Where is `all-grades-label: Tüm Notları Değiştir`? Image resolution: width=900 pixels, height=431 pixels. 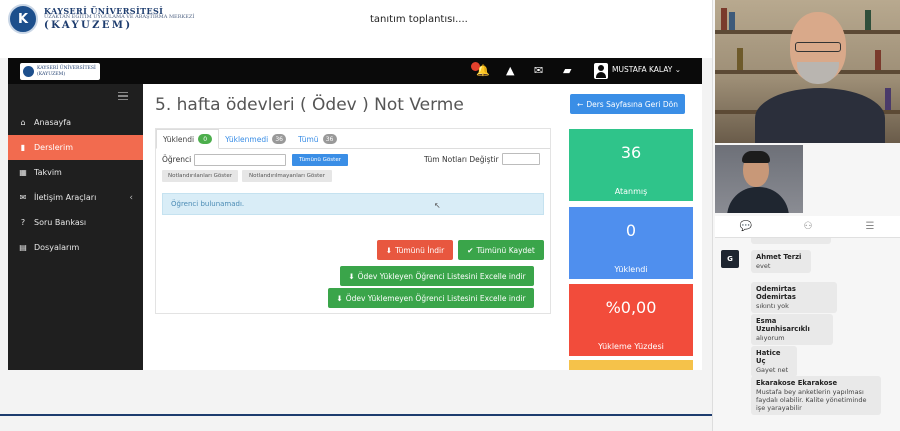
all-grades-label: Tüm Notları Değiştir is located at coordinates (461, 159).